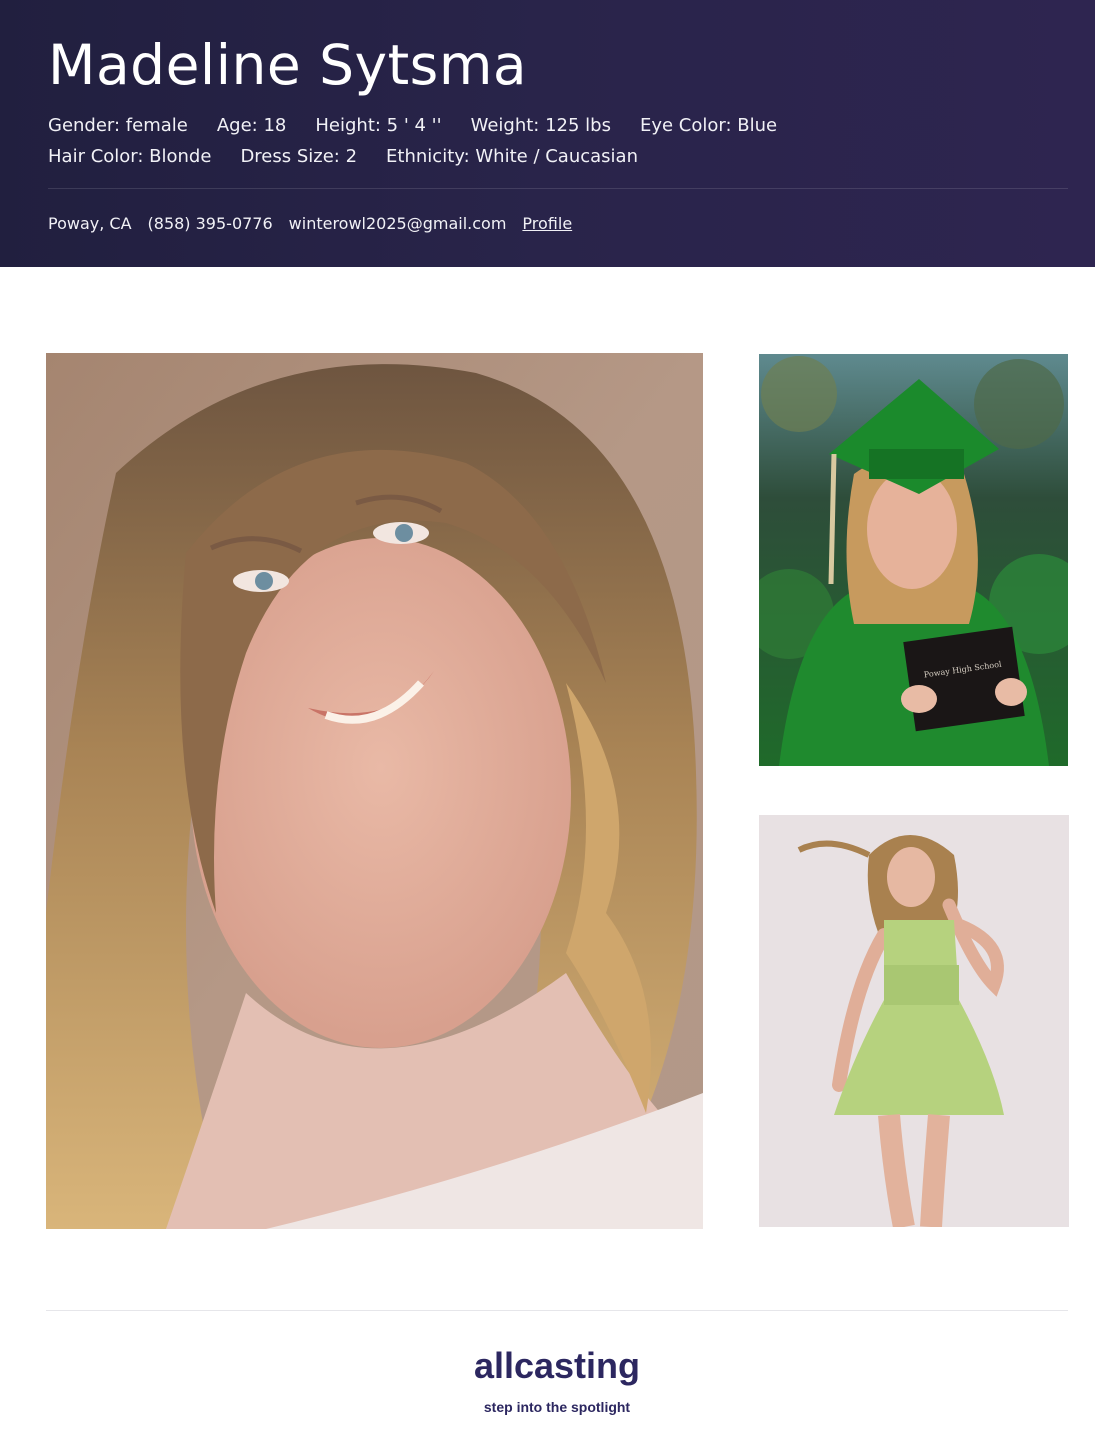  I want to click on attr-height: Height: 5 ' 4 '', so click(378, 125).